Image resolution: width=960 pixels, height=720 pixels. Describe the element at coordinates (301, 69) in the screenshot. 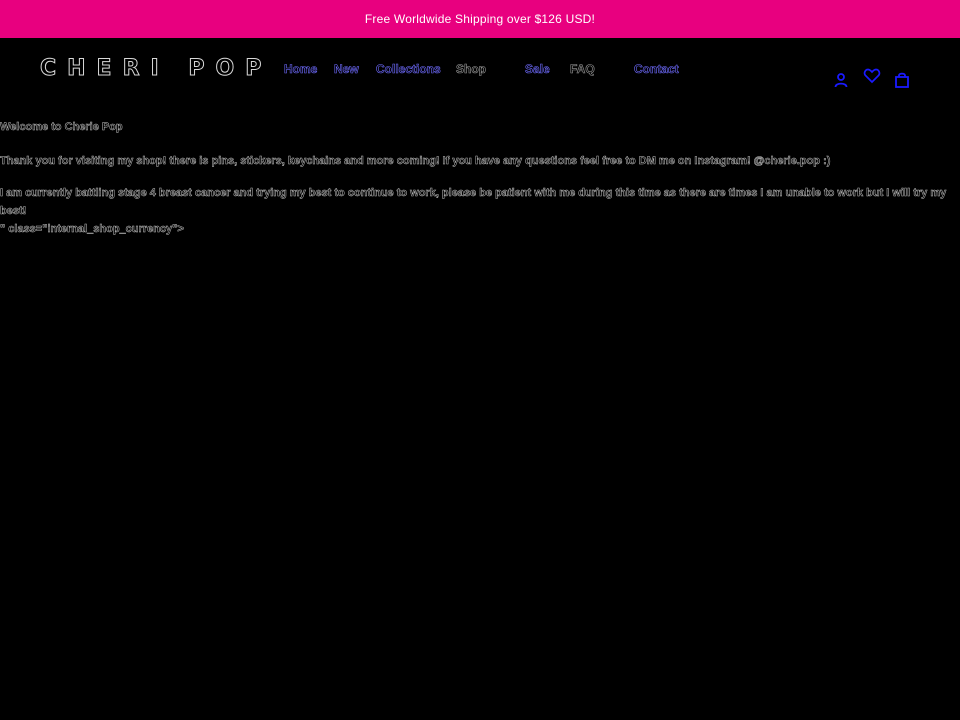

I see `nav-item-home: Home` at that location.